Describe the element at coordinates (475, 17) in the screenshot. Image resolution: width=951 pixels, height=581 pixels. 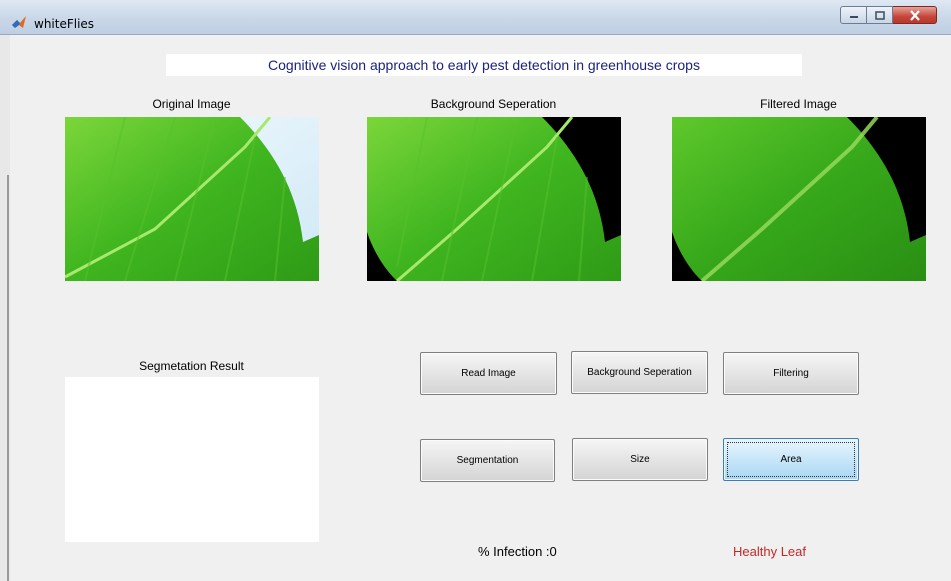
I see `title-bar: whiteFlies` at that location.